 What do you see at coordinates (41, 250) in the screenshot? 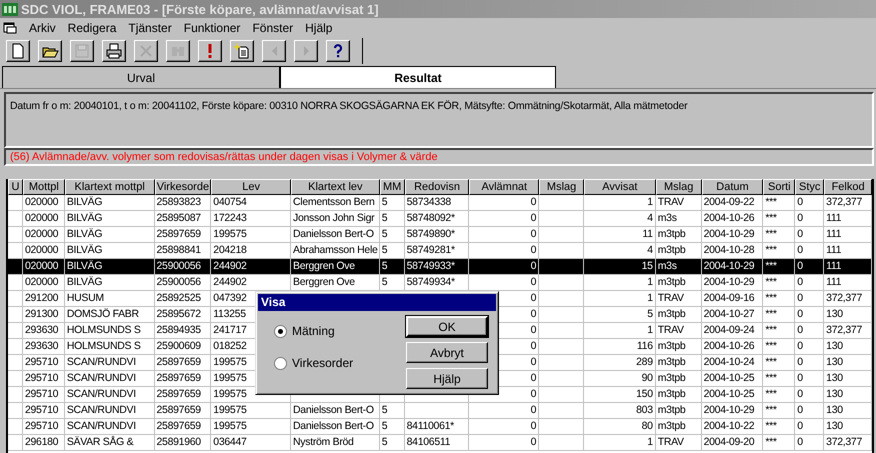
I see `table-cell: 020000` at bounding box center [41, 250].